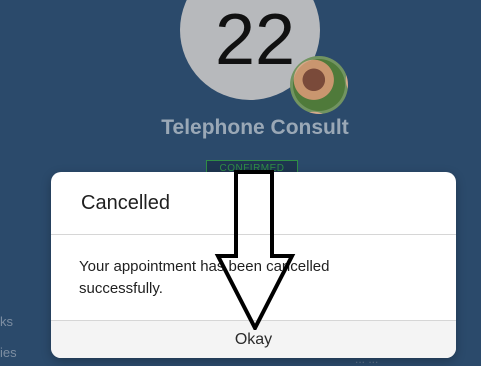  Describe the element at coordinates (125, 203) in the screenshot. I see `dialog-title: Cancelled` at that location.